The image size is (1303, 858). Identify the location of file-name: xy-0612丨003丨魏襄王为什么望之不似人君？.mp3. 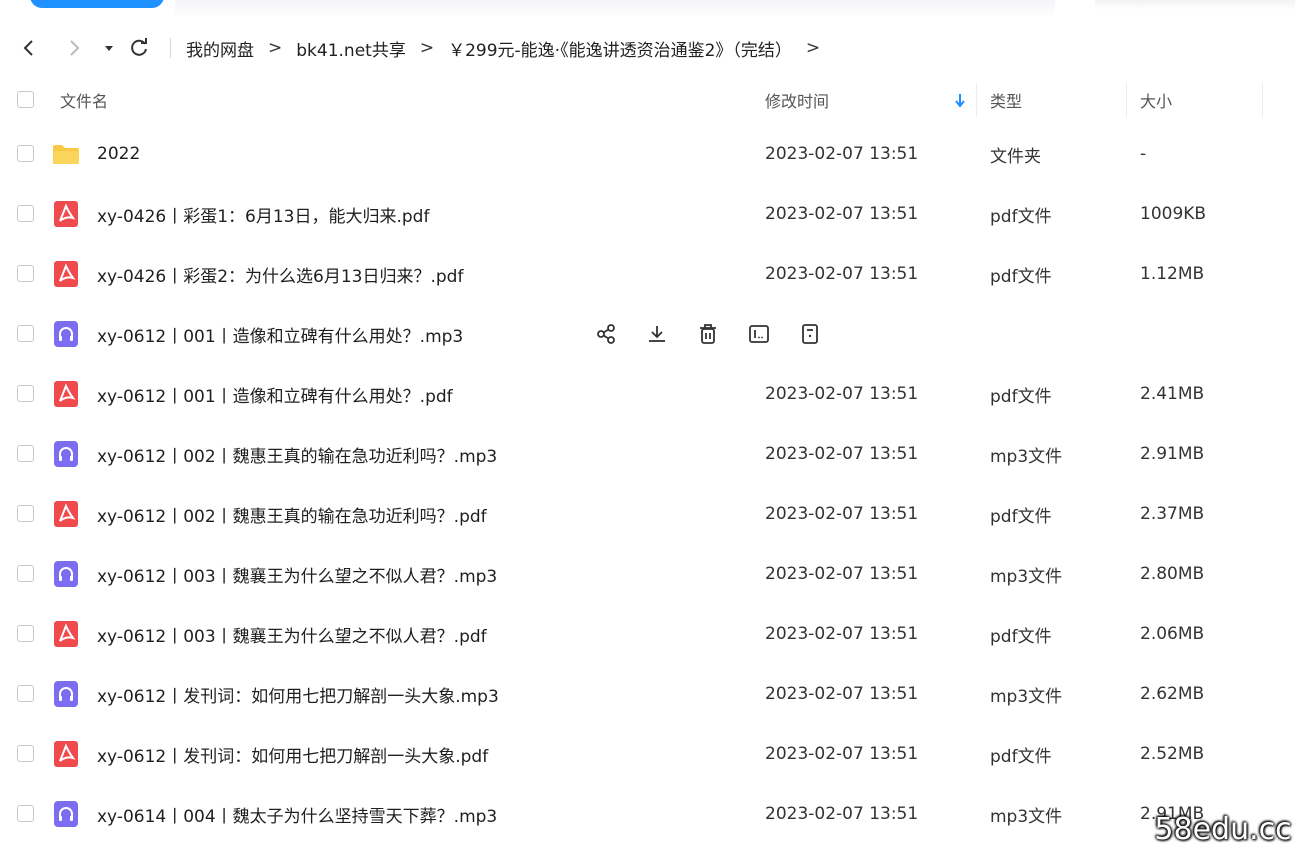
(297, 574).